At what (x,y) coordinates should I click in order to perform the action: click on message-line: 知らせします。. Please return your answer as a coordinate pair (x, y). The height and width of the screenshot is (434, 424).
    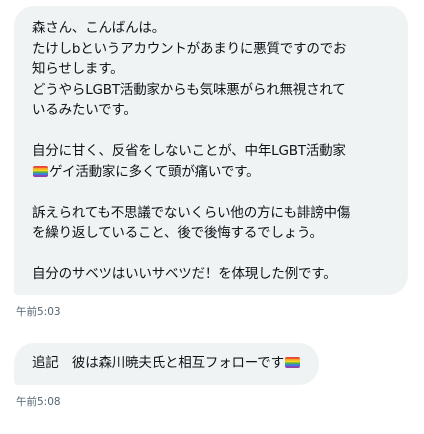
    Looking at the image, I should click on (78, 69).